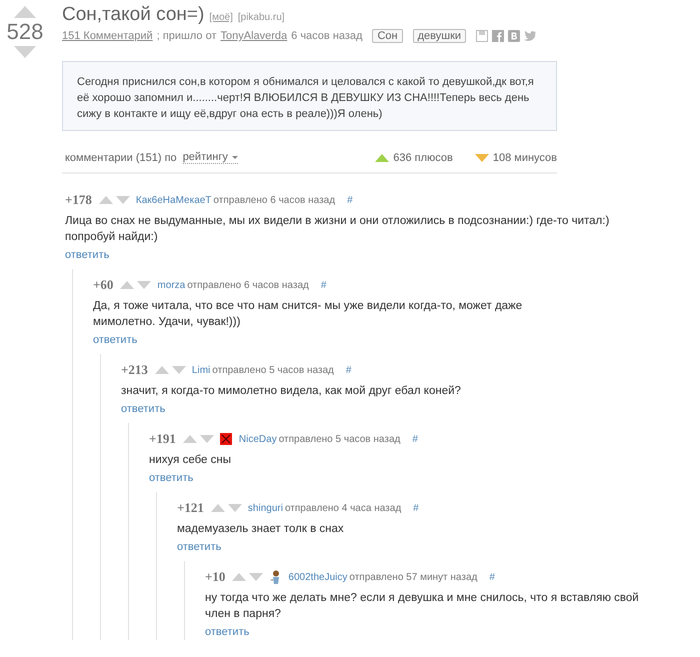  I want to click on tag-button: девушки, so click(439, 36).